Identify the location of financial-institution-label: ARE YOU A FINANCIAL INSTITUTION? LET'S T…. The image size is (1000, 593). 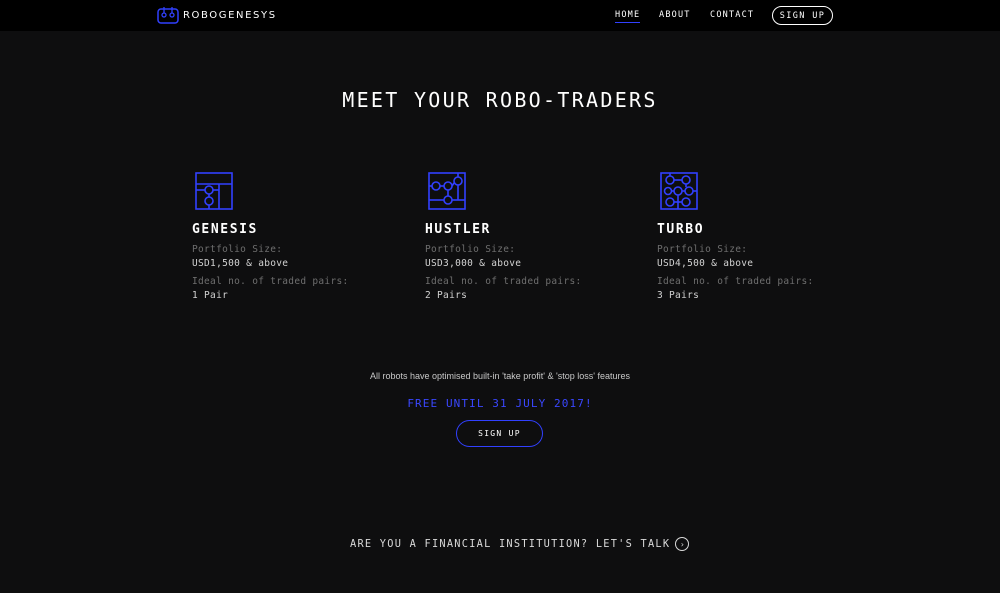
(510, 544).